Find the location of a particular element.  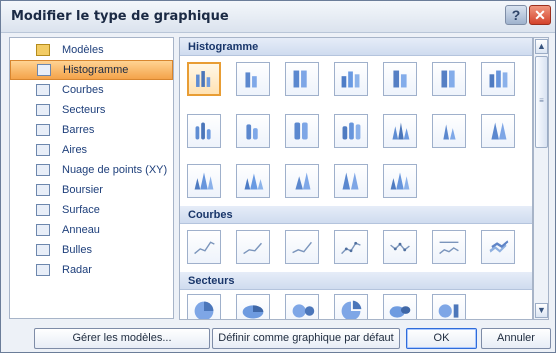

sidebar-item-histogramme: Histogramme is located at coordinates (91, 70).